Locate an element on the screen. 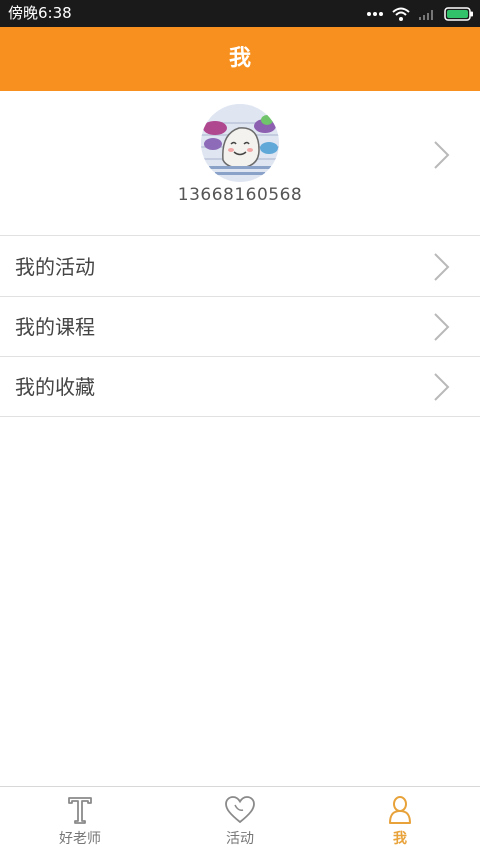  teacher-icon is located at coordinates (80, 810).